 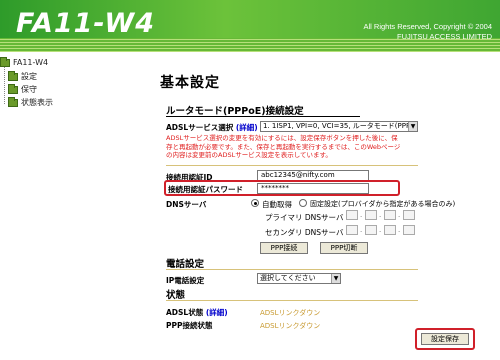 What do you see at coordinates (185, 280) in the screenshot?
I see `ip-phone-label: IP電話設定` at bounding box center [185, 280].